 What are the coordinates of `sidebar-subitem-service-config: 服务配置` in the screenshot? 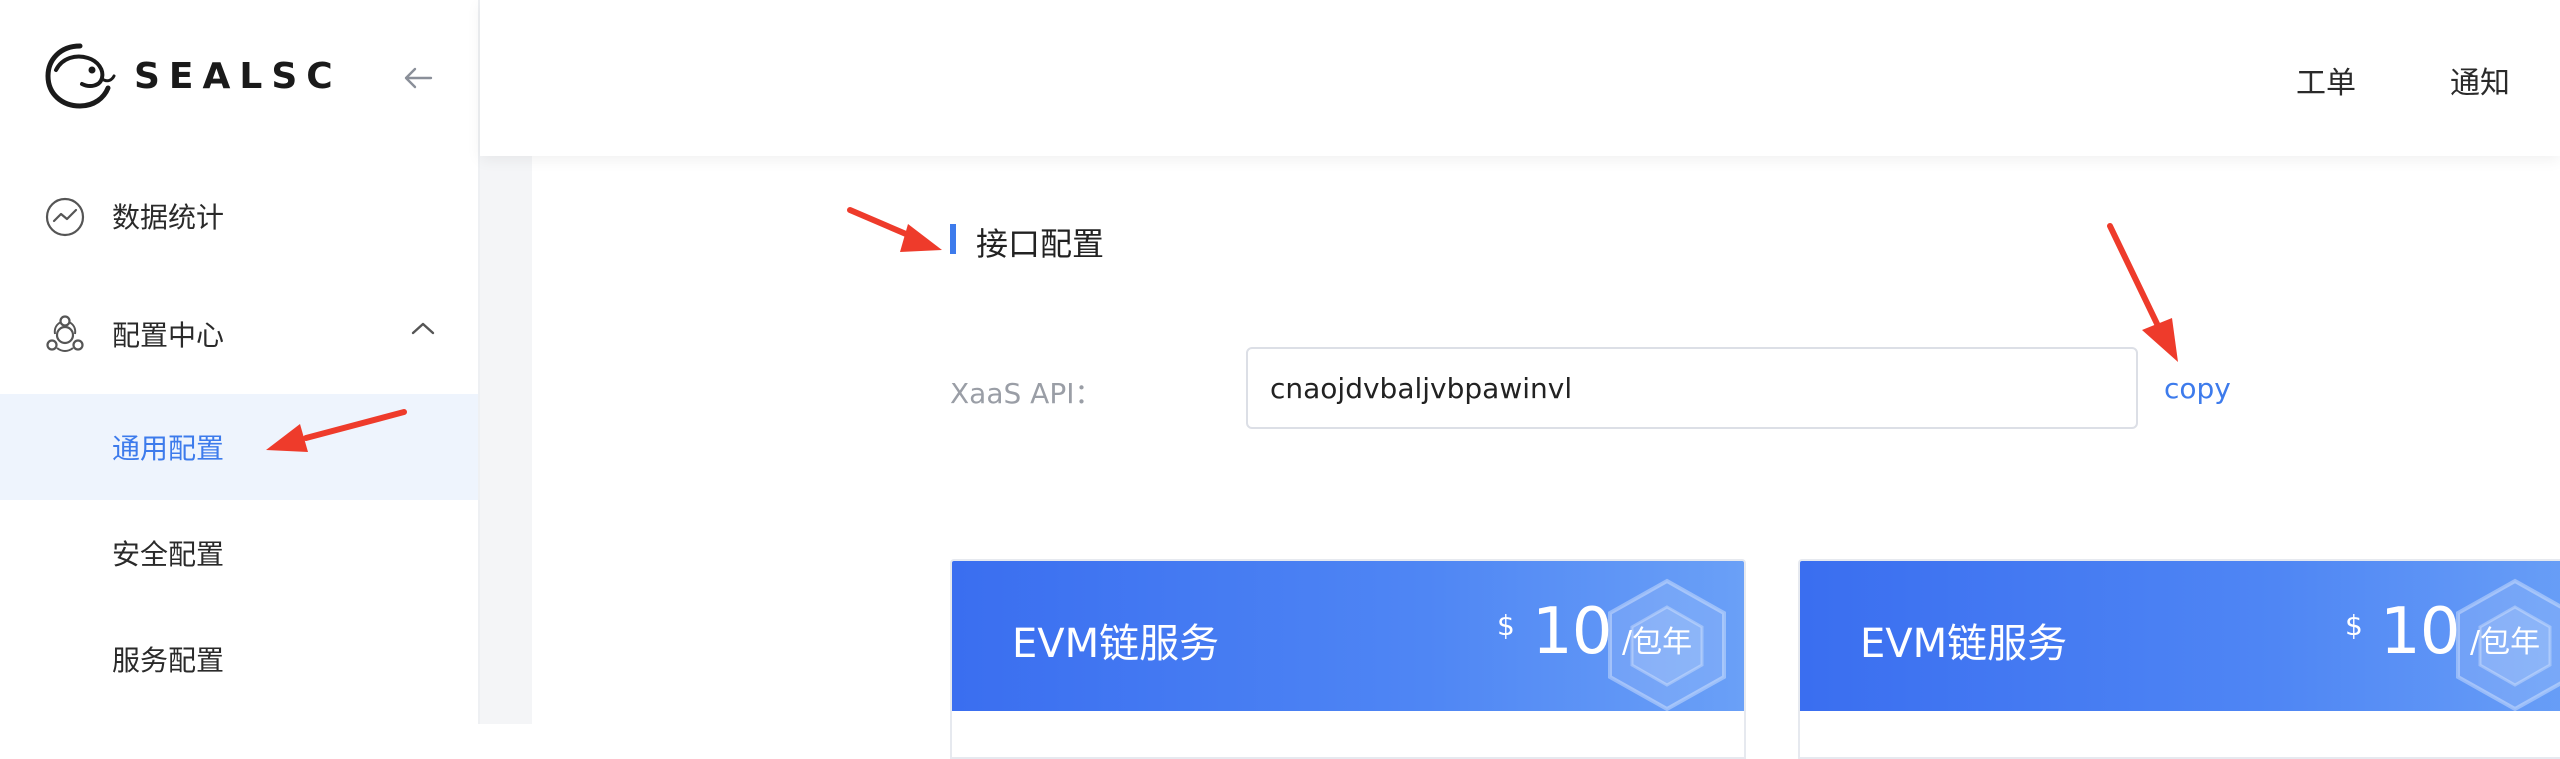 It's located at (239, 659).